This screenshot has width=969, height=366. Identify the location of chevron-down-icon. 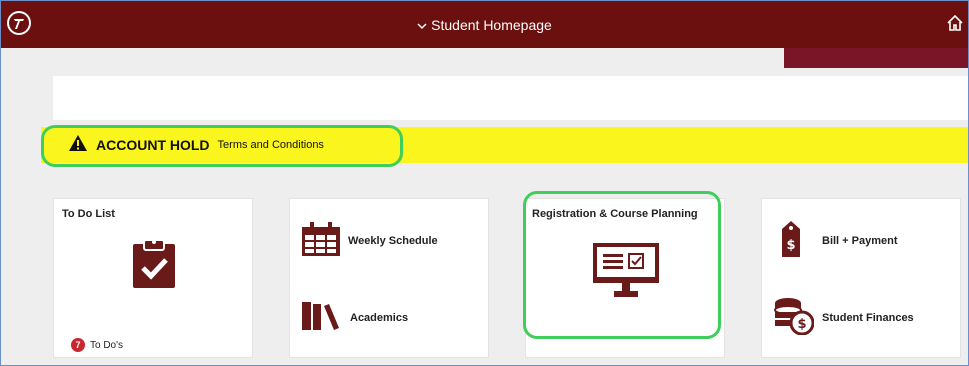
(422, 25).